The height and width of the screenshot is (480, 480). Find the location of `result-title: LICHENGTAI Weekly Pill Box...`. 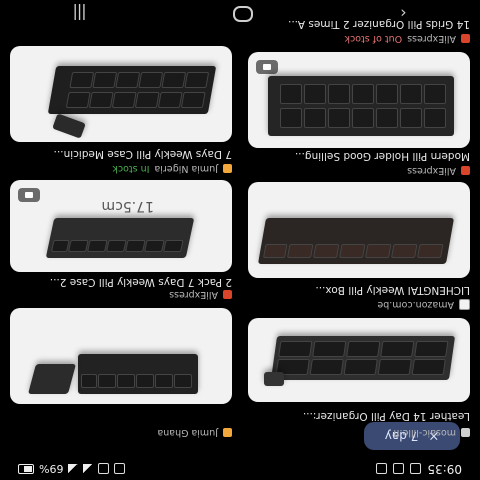

result-title: LICHENGTAI Weekly Pill Box... is located at coordinates (359, 290).